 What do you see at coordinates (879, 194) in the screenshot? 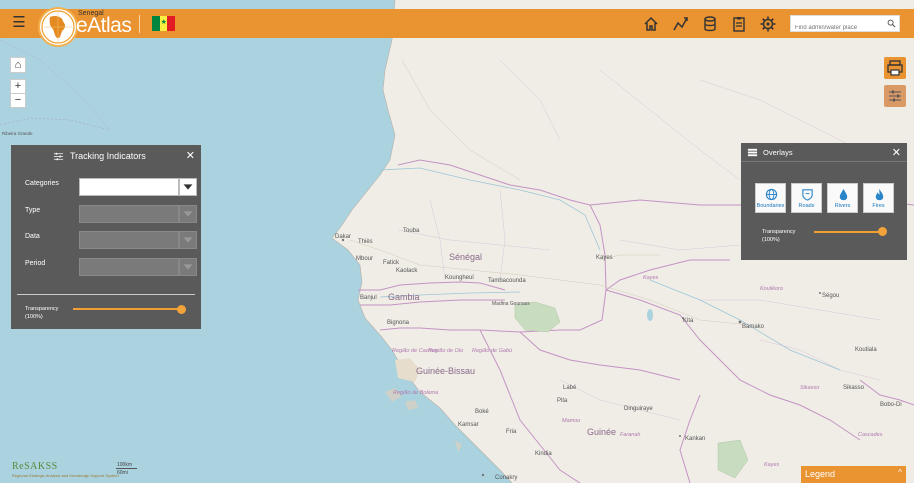
I see `flame-icon` at bounding box center [879, 194].